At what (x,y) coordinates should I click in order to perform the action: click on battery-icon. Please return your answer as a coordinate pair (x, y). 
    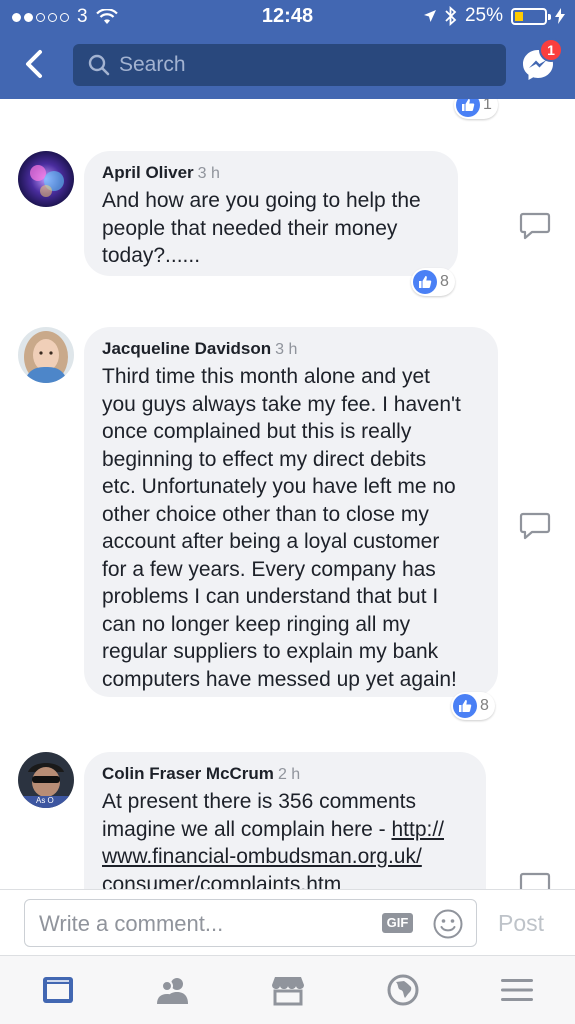
    Looking at the image, I should click on (531, 16).